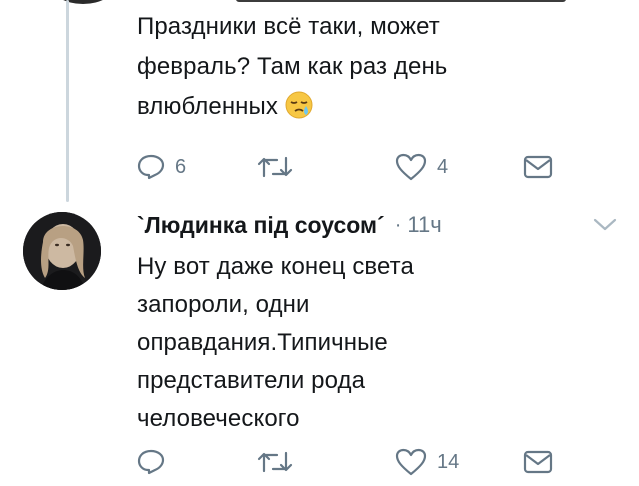 The width and height of the screenshot is (639, 486). I want to click on tweet-actions: 6 4, so click(357, 167).